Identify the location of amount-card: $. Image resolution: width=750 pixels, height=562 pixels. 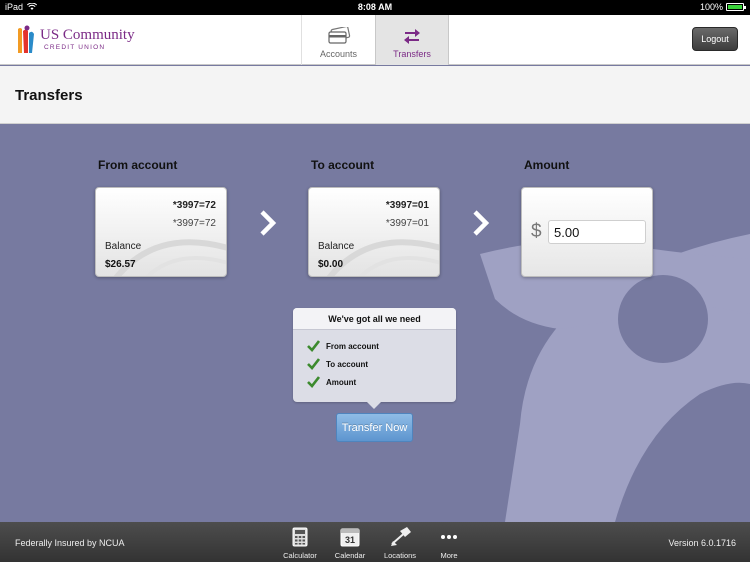
(587, 232).